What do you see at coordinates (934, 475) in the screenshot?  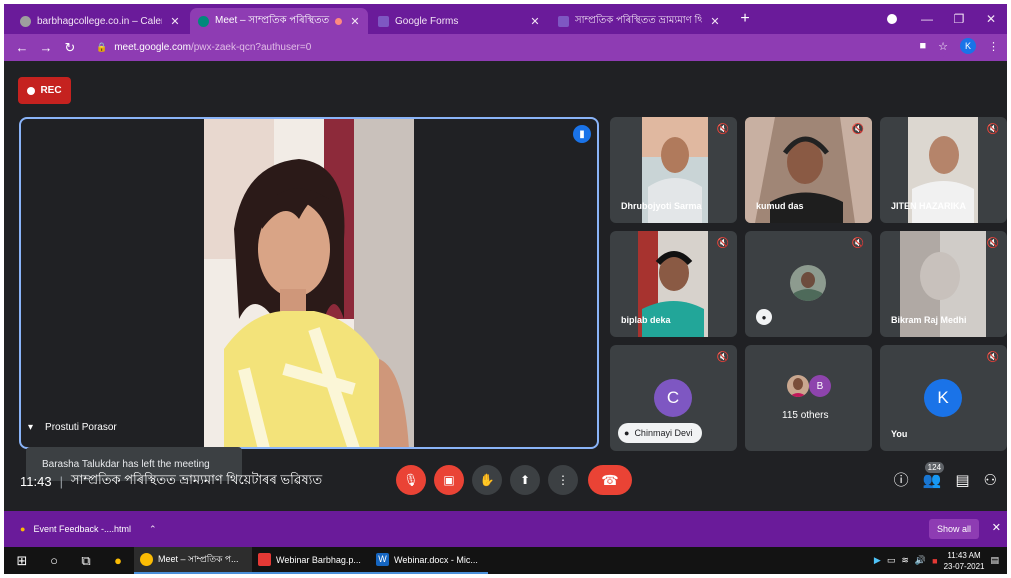 I see `people-button: 👥 124` at bounding box center [934, 475].